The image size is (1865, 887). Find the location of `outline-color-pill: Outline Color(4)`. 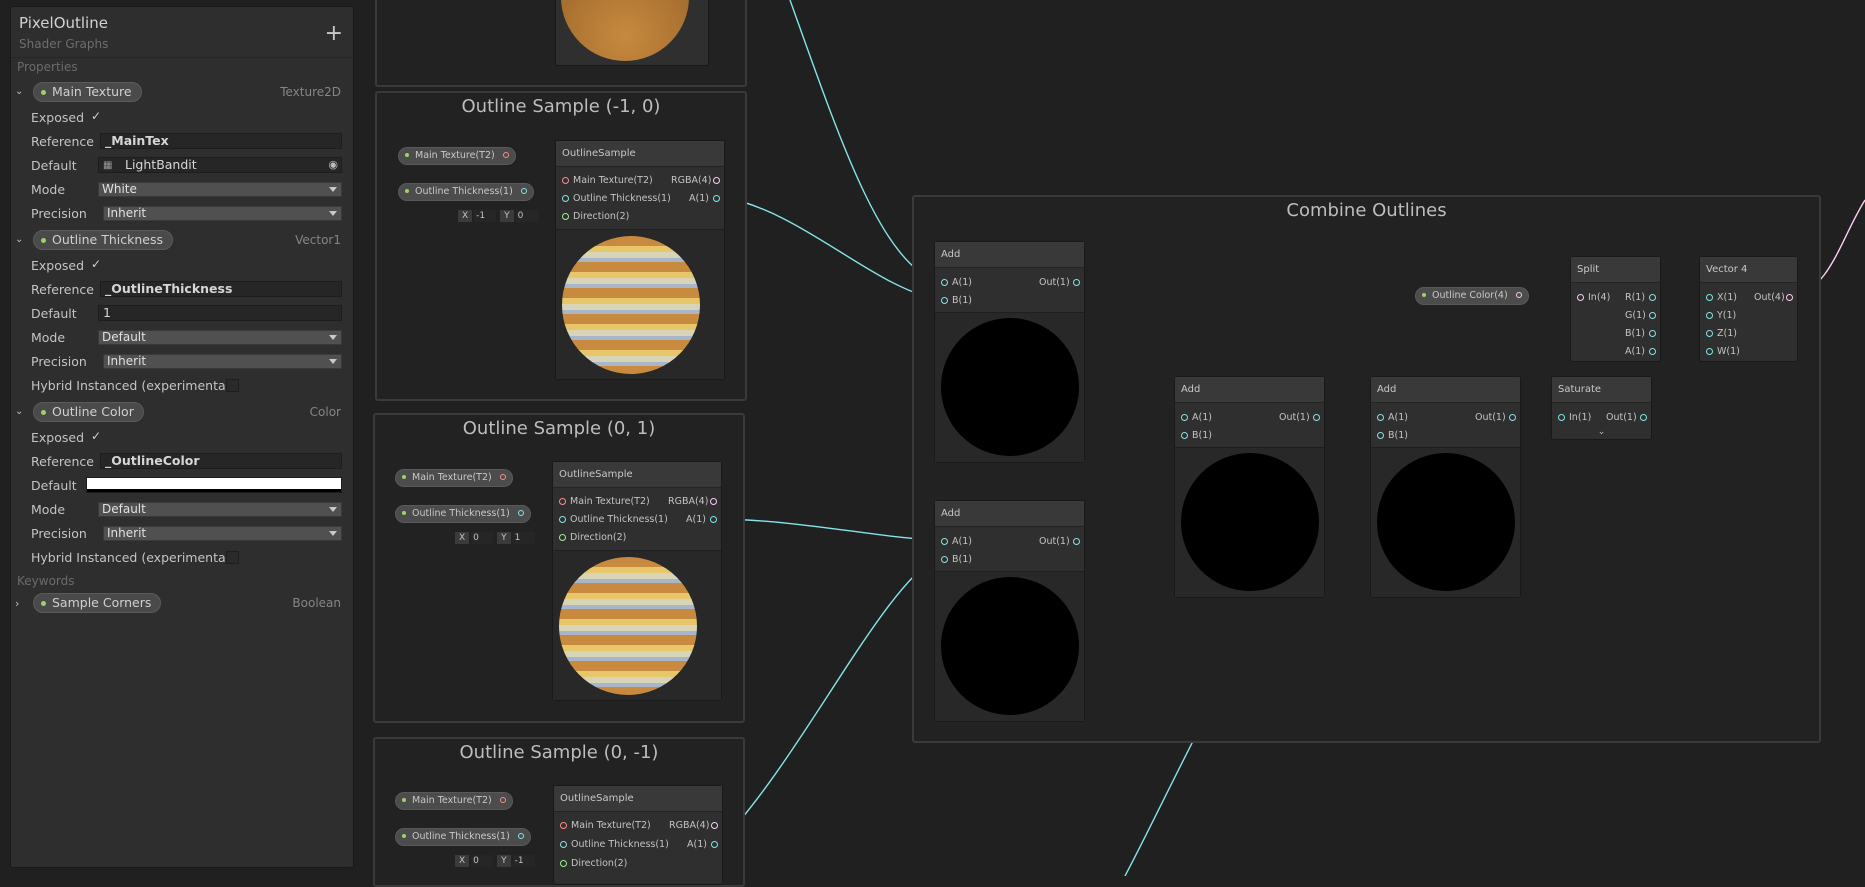

outline-color-pill: Outline Color(4) is located at coordinates (1472, 296).